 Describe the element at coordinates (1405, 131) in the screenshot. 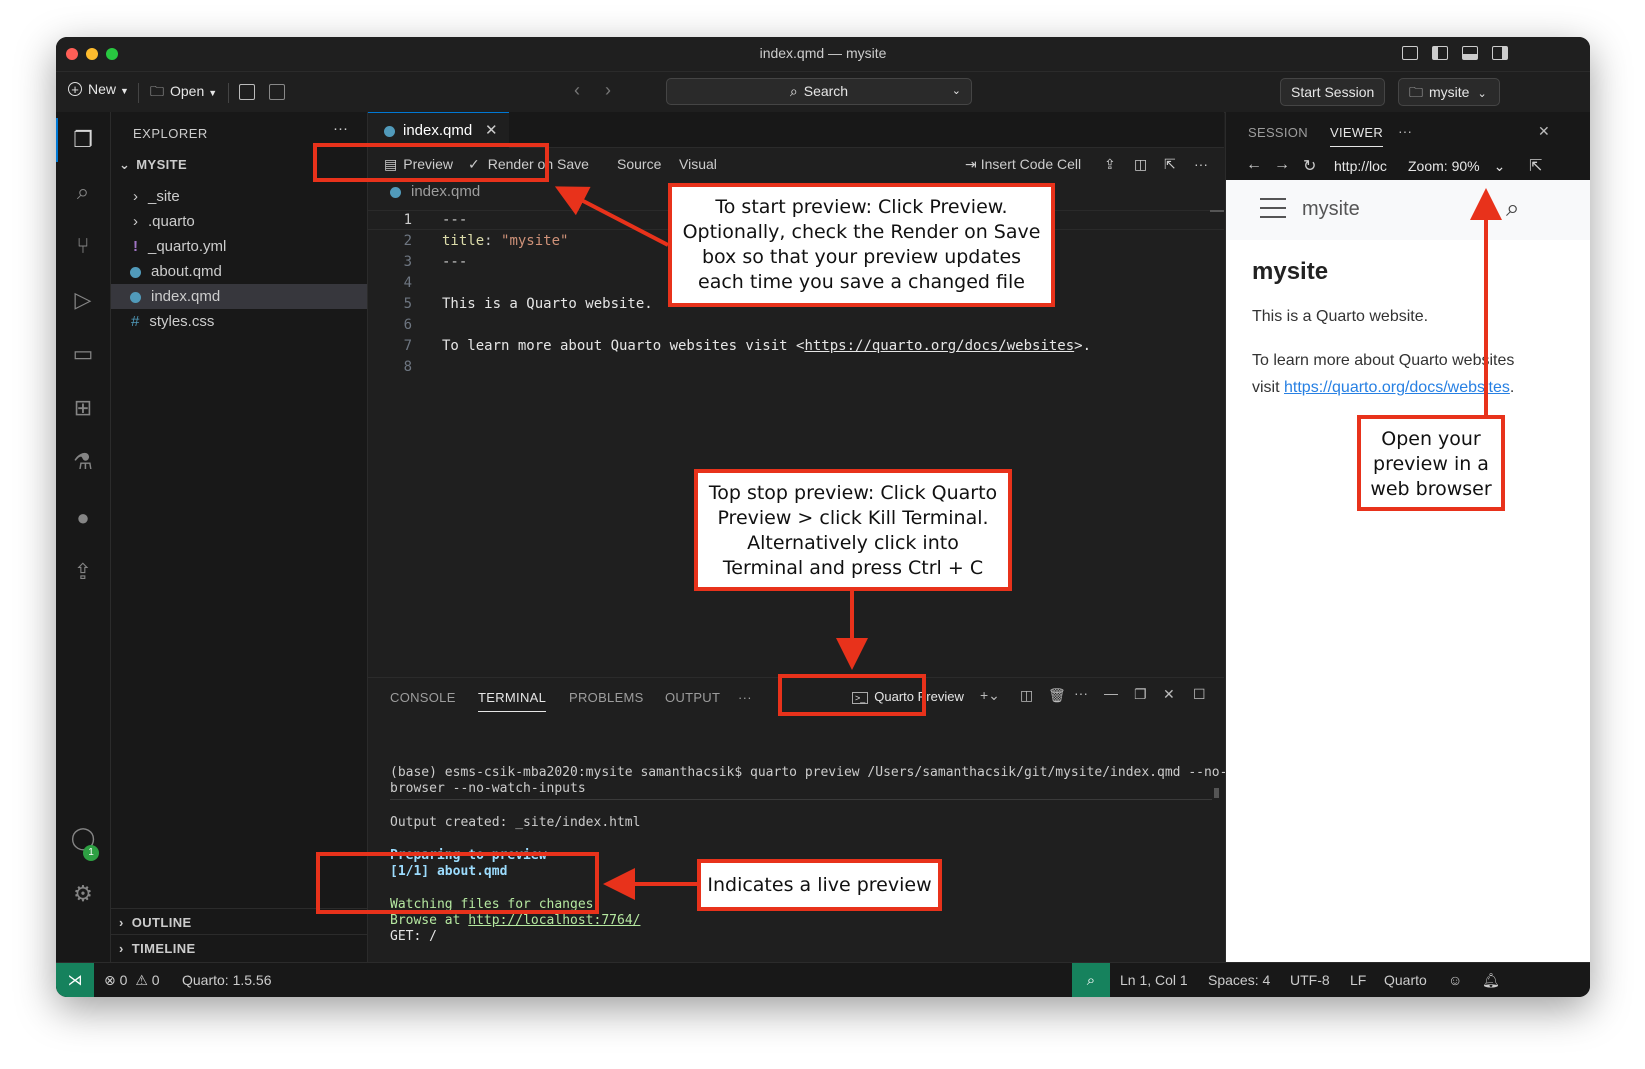

I see `viewer-more-button: ···` at that location.